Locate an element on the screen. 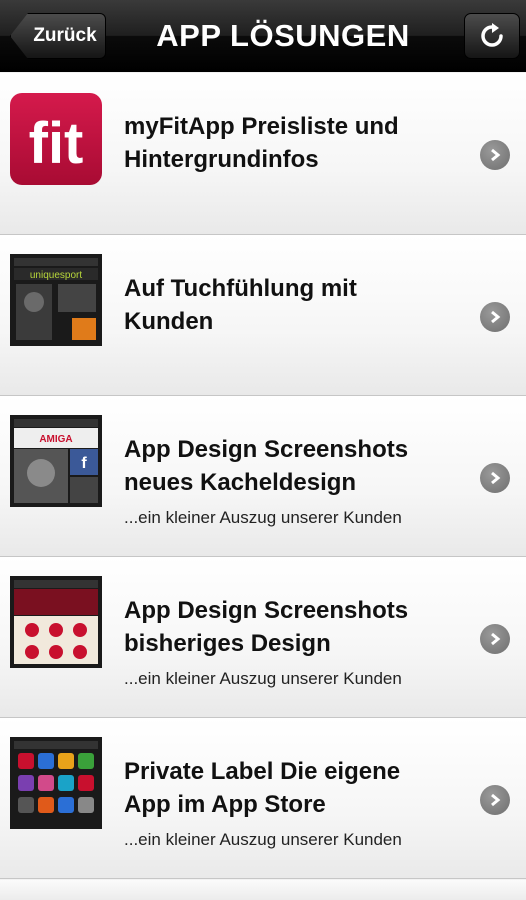  amiga-app-screenshot-icon: AMIGA f is located at coordinates (56, 461).